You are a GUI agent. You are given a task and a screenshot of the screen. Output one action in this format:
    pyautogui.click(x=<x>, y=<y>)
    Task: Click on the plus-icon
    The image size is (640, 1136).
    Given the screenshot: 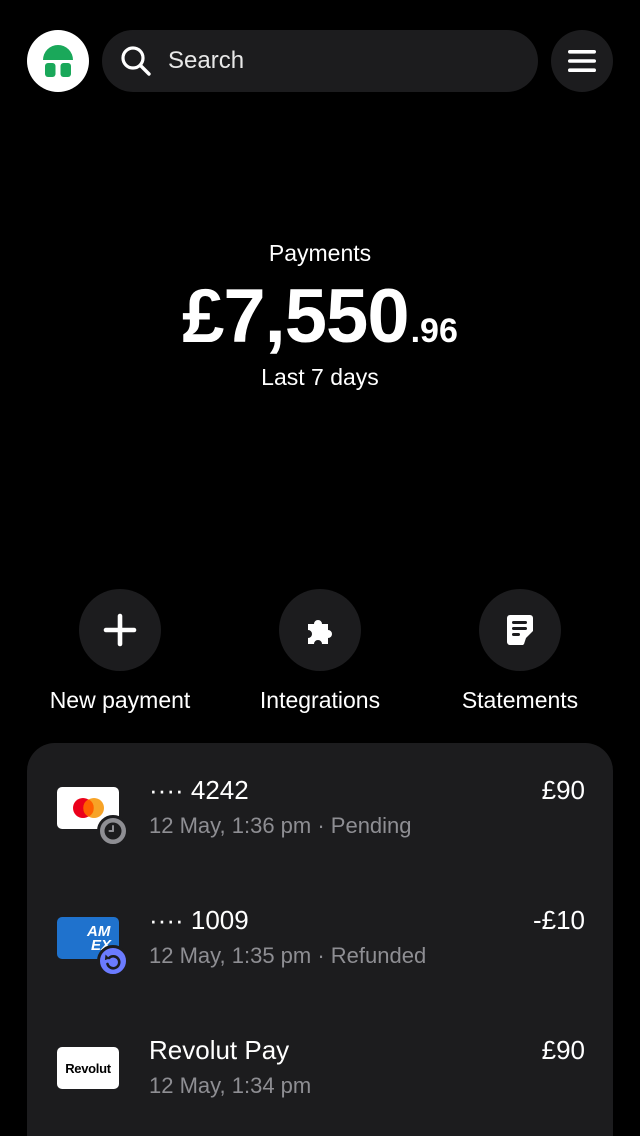 What is the action you would take?
    pyautogui.click(x=120, y=630)
    